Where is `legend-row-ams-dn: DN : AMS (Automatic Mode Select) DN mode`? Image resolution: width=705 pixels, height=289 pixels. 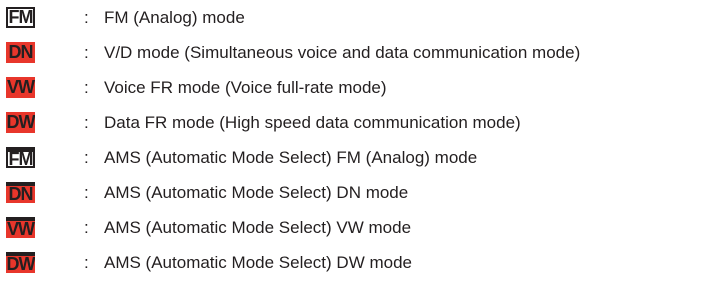 legend-row-ams-dn: DN : AMS (Automatic Mode Select) DN mode is located at coordinates (352, 197).